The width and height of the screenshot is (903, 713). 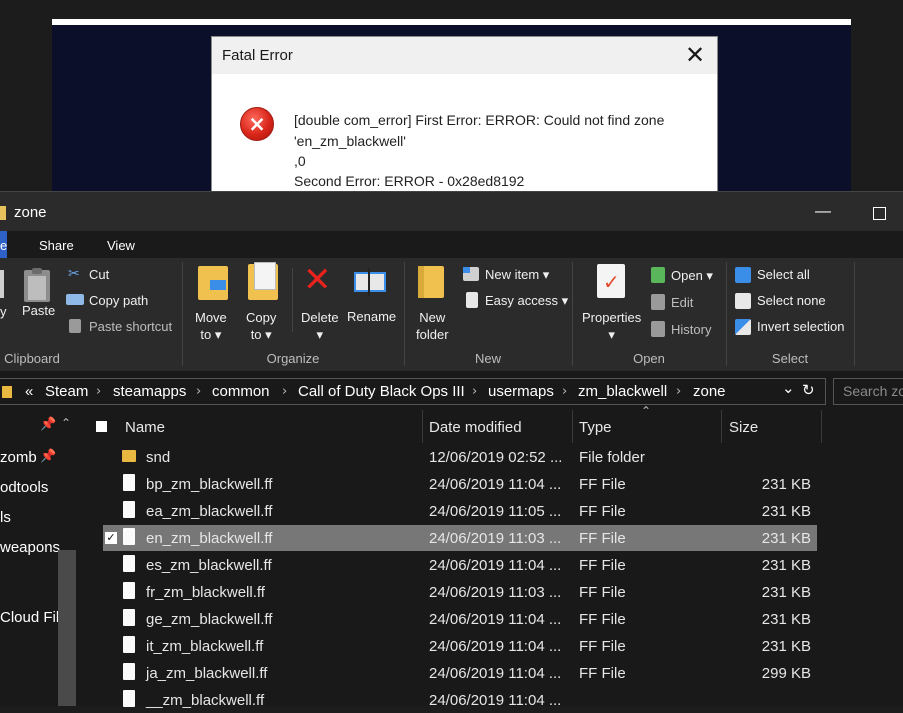 I want to click on pin-icon, so click(x=2, y=284).